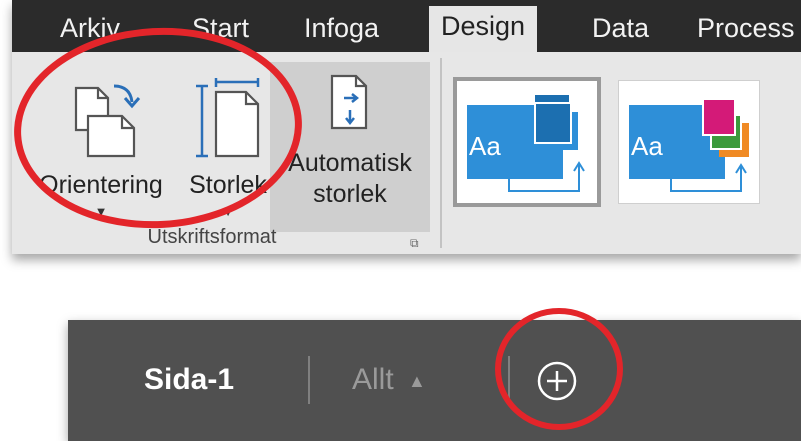 This screenshot has width=801, height=441. Describe the element at coordinates (441, 153) in the screenshot. I see `group-separator` at that location.